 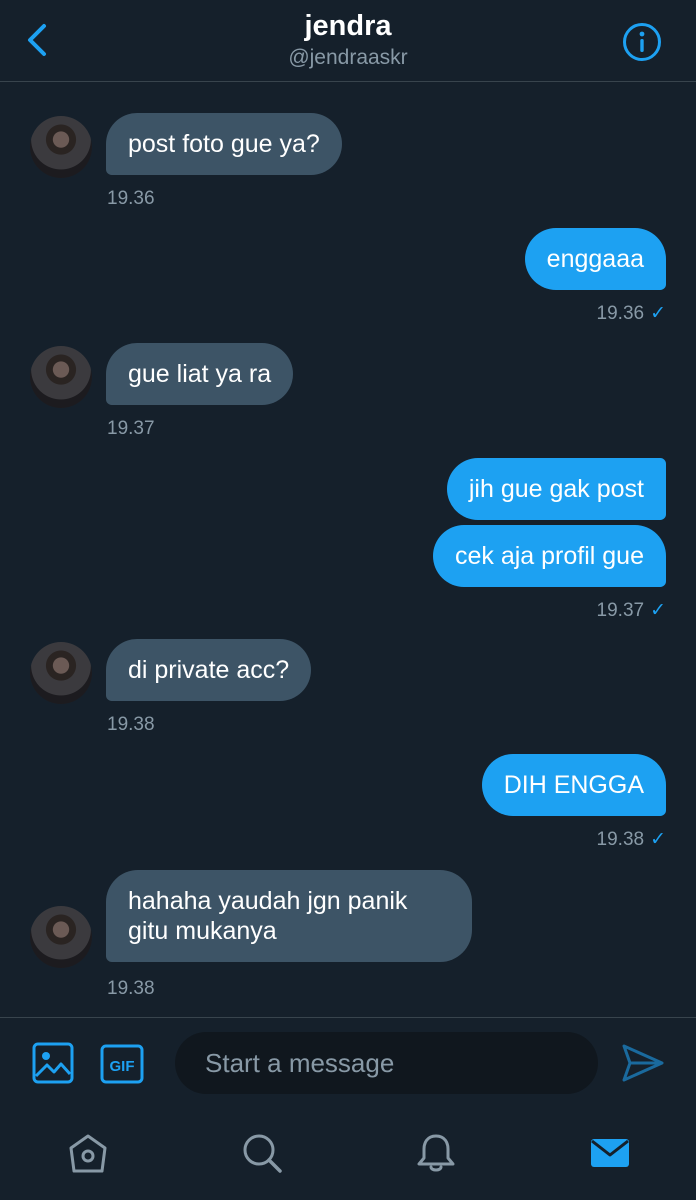 What do you see at coordinates (348, 26) in the screenshot?
I see `conversation-title: jendra` at bounding box center [348, 26].